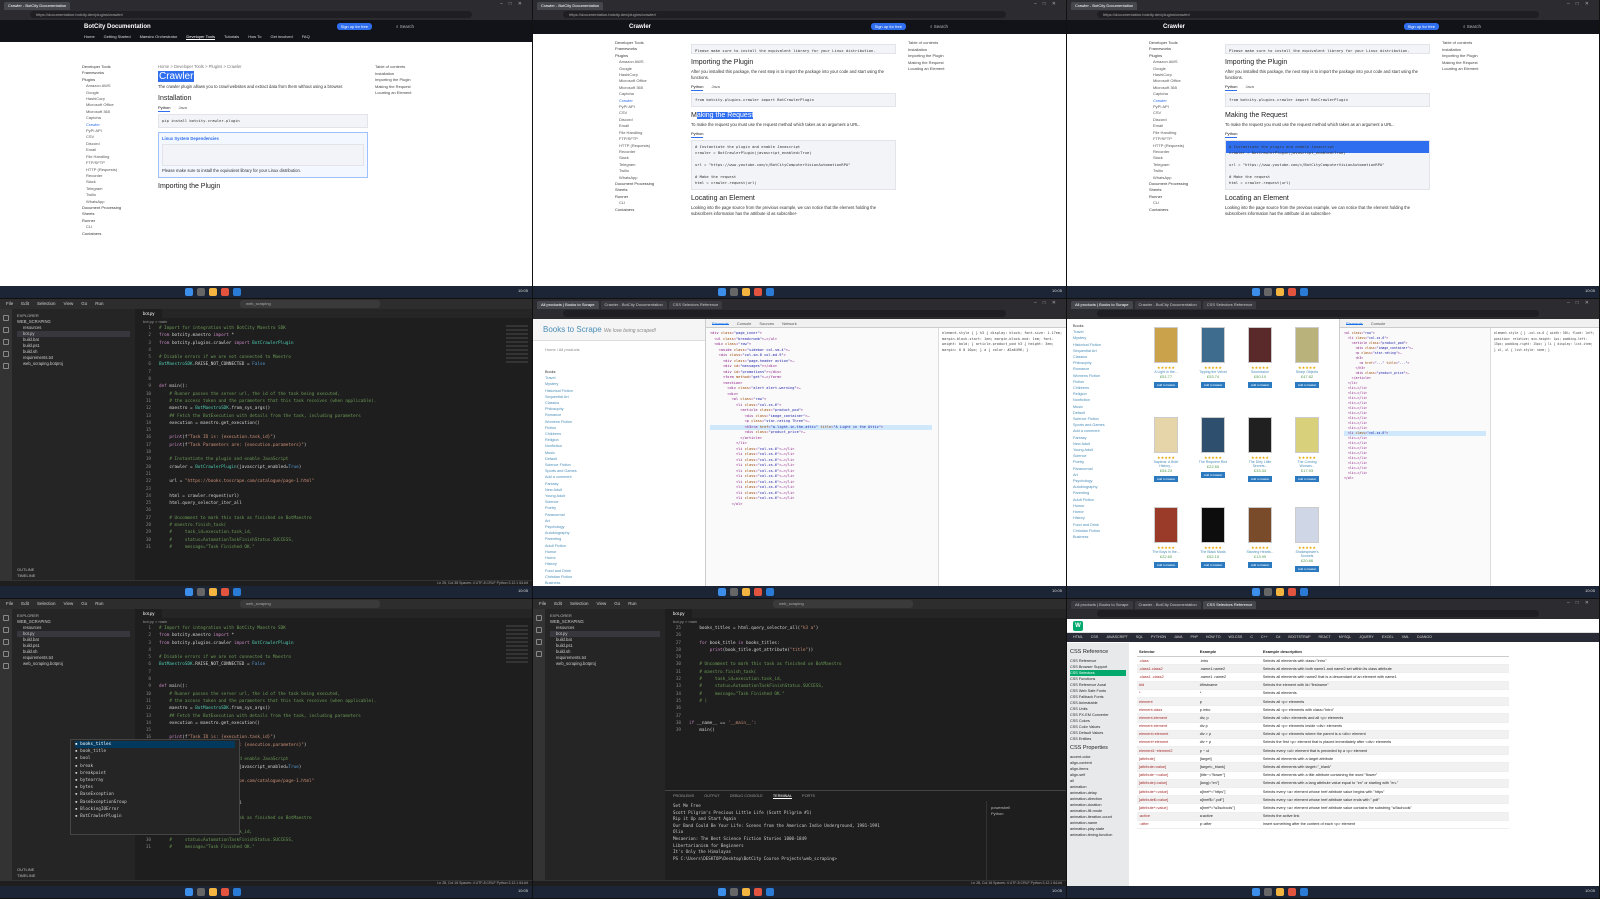 Image resolution: width=1600 pixels, height=899 pixels. I want to click on toc-item: Making the Request, so click(393, 87).